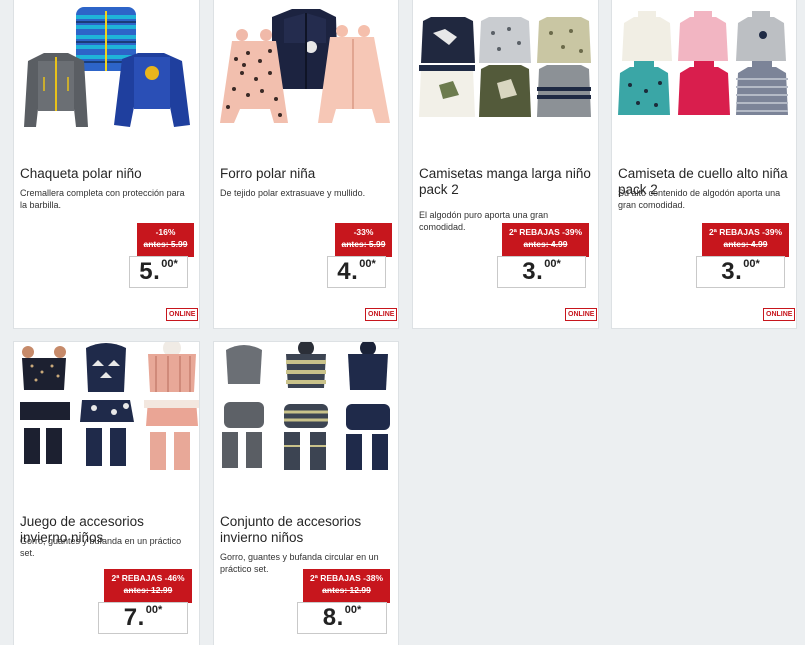  I want to click on discount-label: -16%, so click(165, 232).